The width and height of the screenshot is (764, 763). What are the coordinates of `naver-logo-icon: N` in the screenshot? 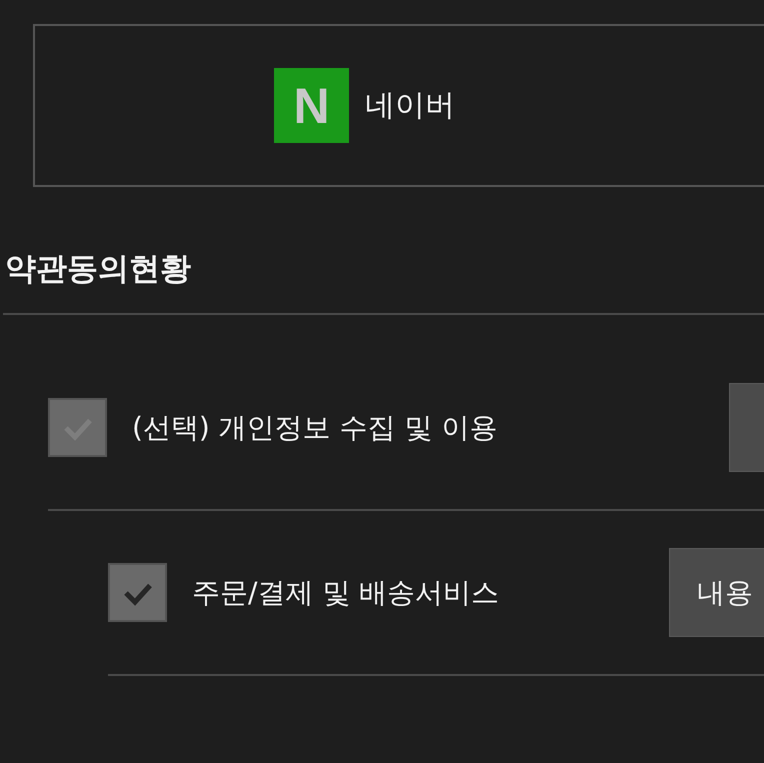 It's located at (311, 105).